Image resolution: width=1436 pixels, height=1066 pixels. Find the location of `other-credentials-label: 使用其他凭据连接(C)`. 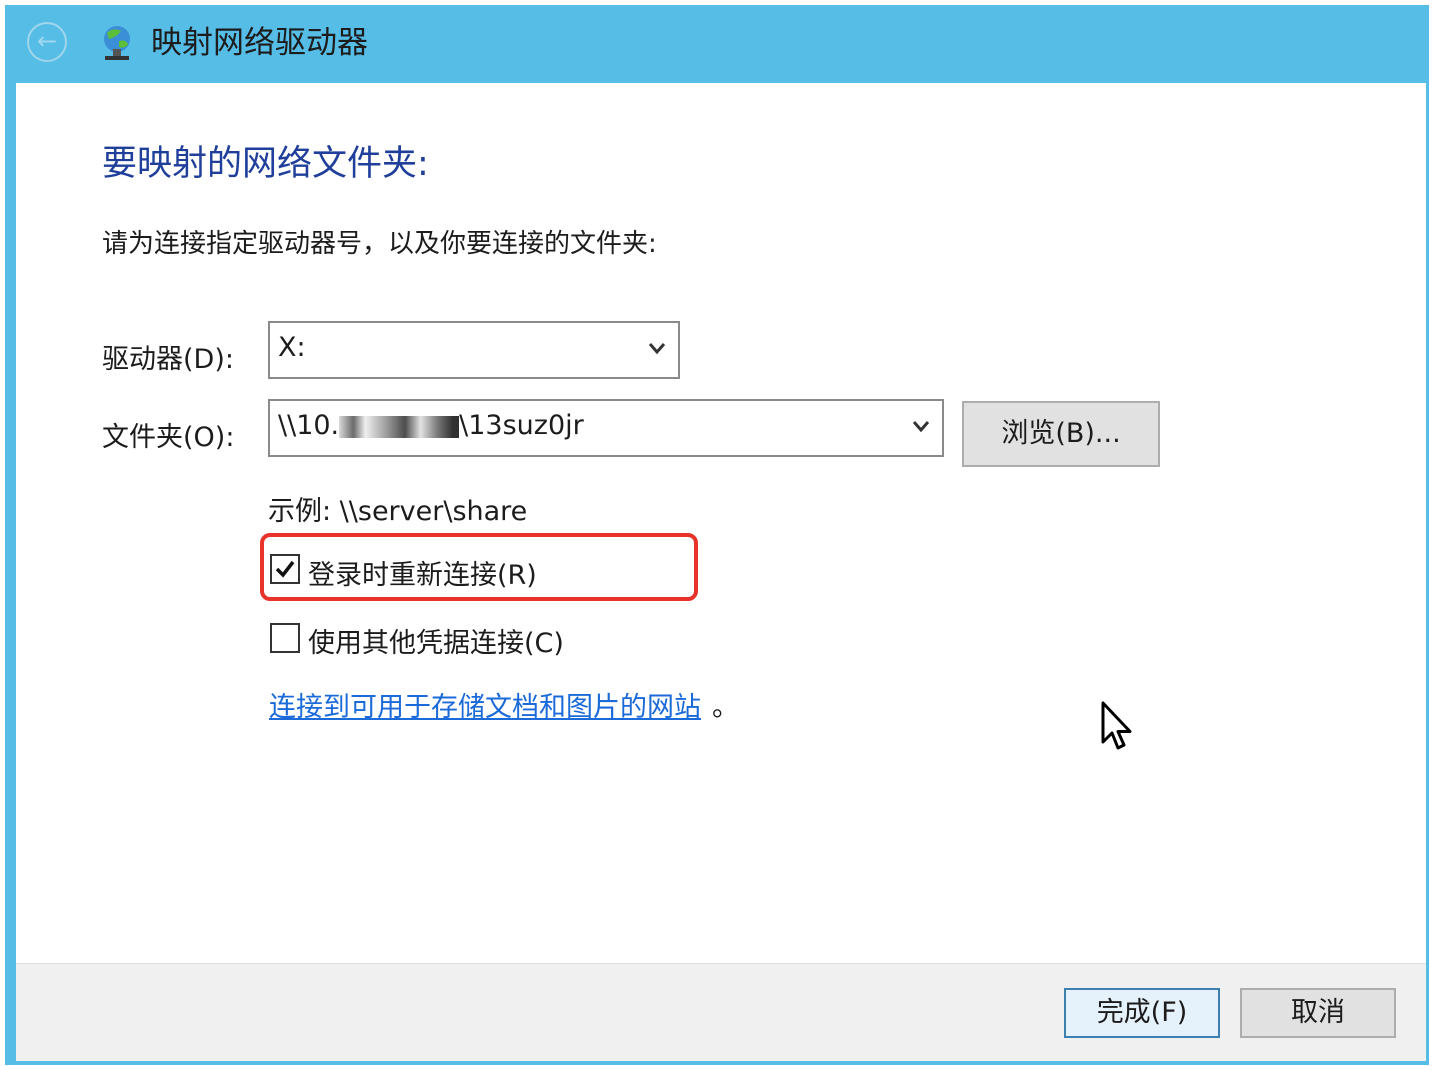

other-credentials-label: 使用其他凭据连接(C) is located at coordinates (436, 640).